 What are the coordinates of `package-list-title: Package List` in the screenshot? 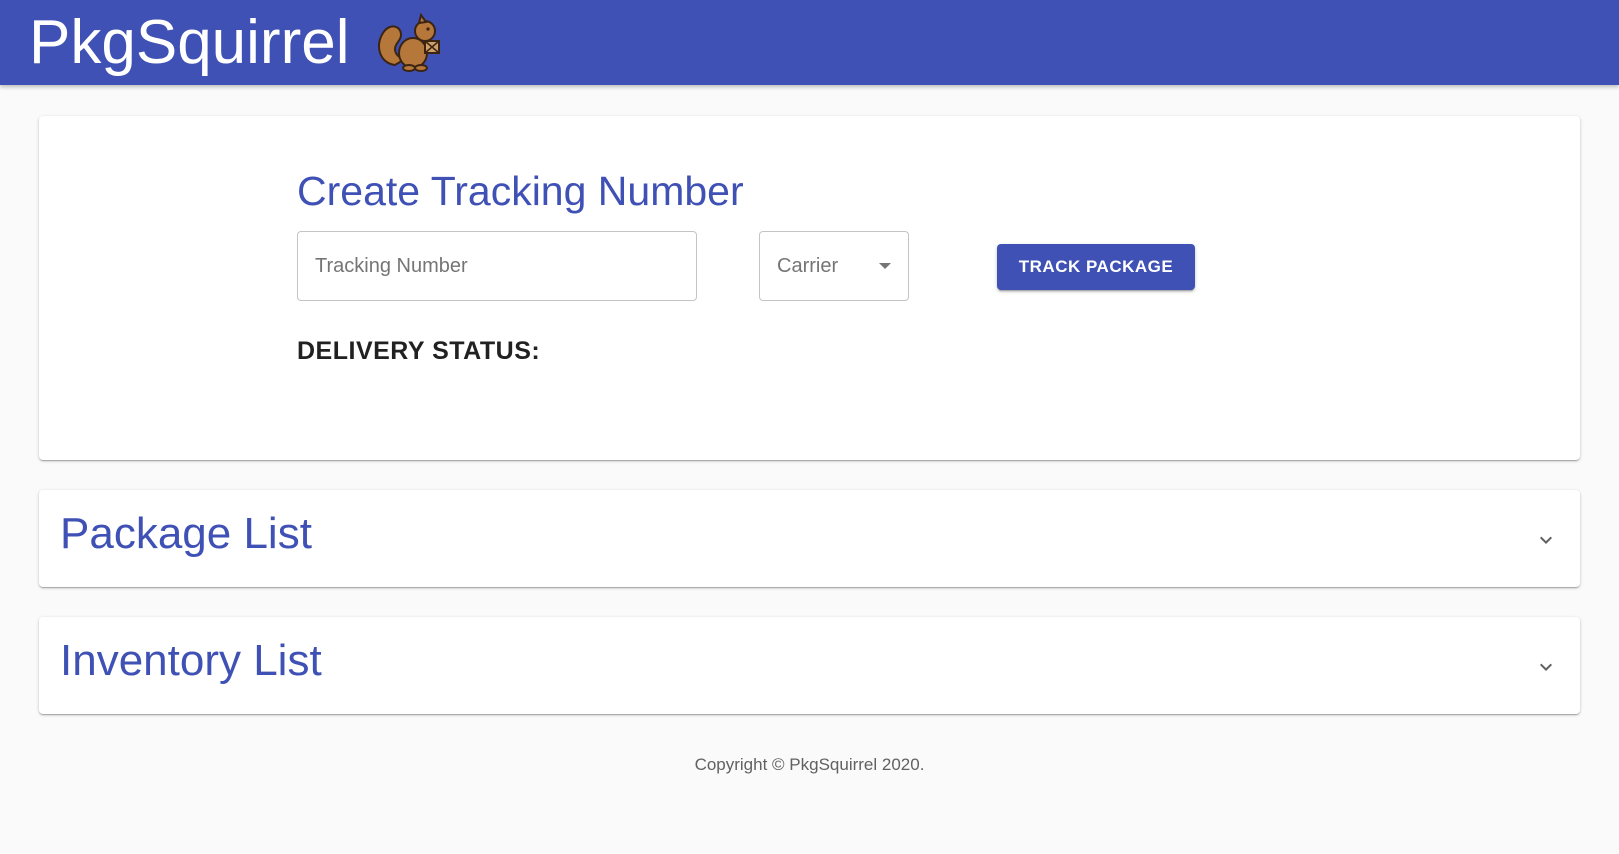 It's located at (186, 533).